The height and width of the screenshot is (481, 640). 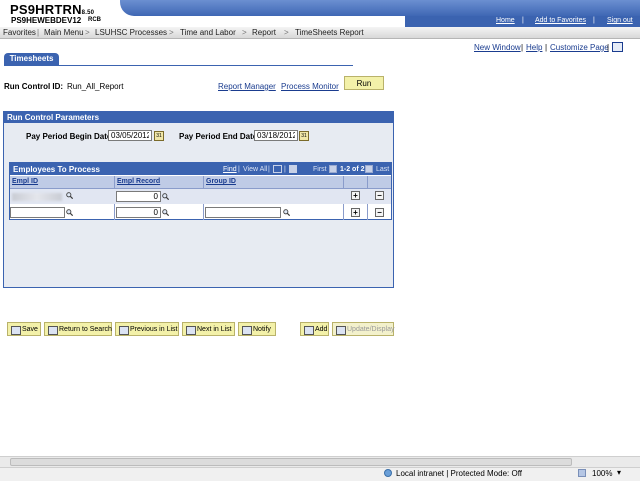 What do you see at coordinates (382, 169) in the screenshot?
I see `grid-last: Last` at bounding box center [382, 169].